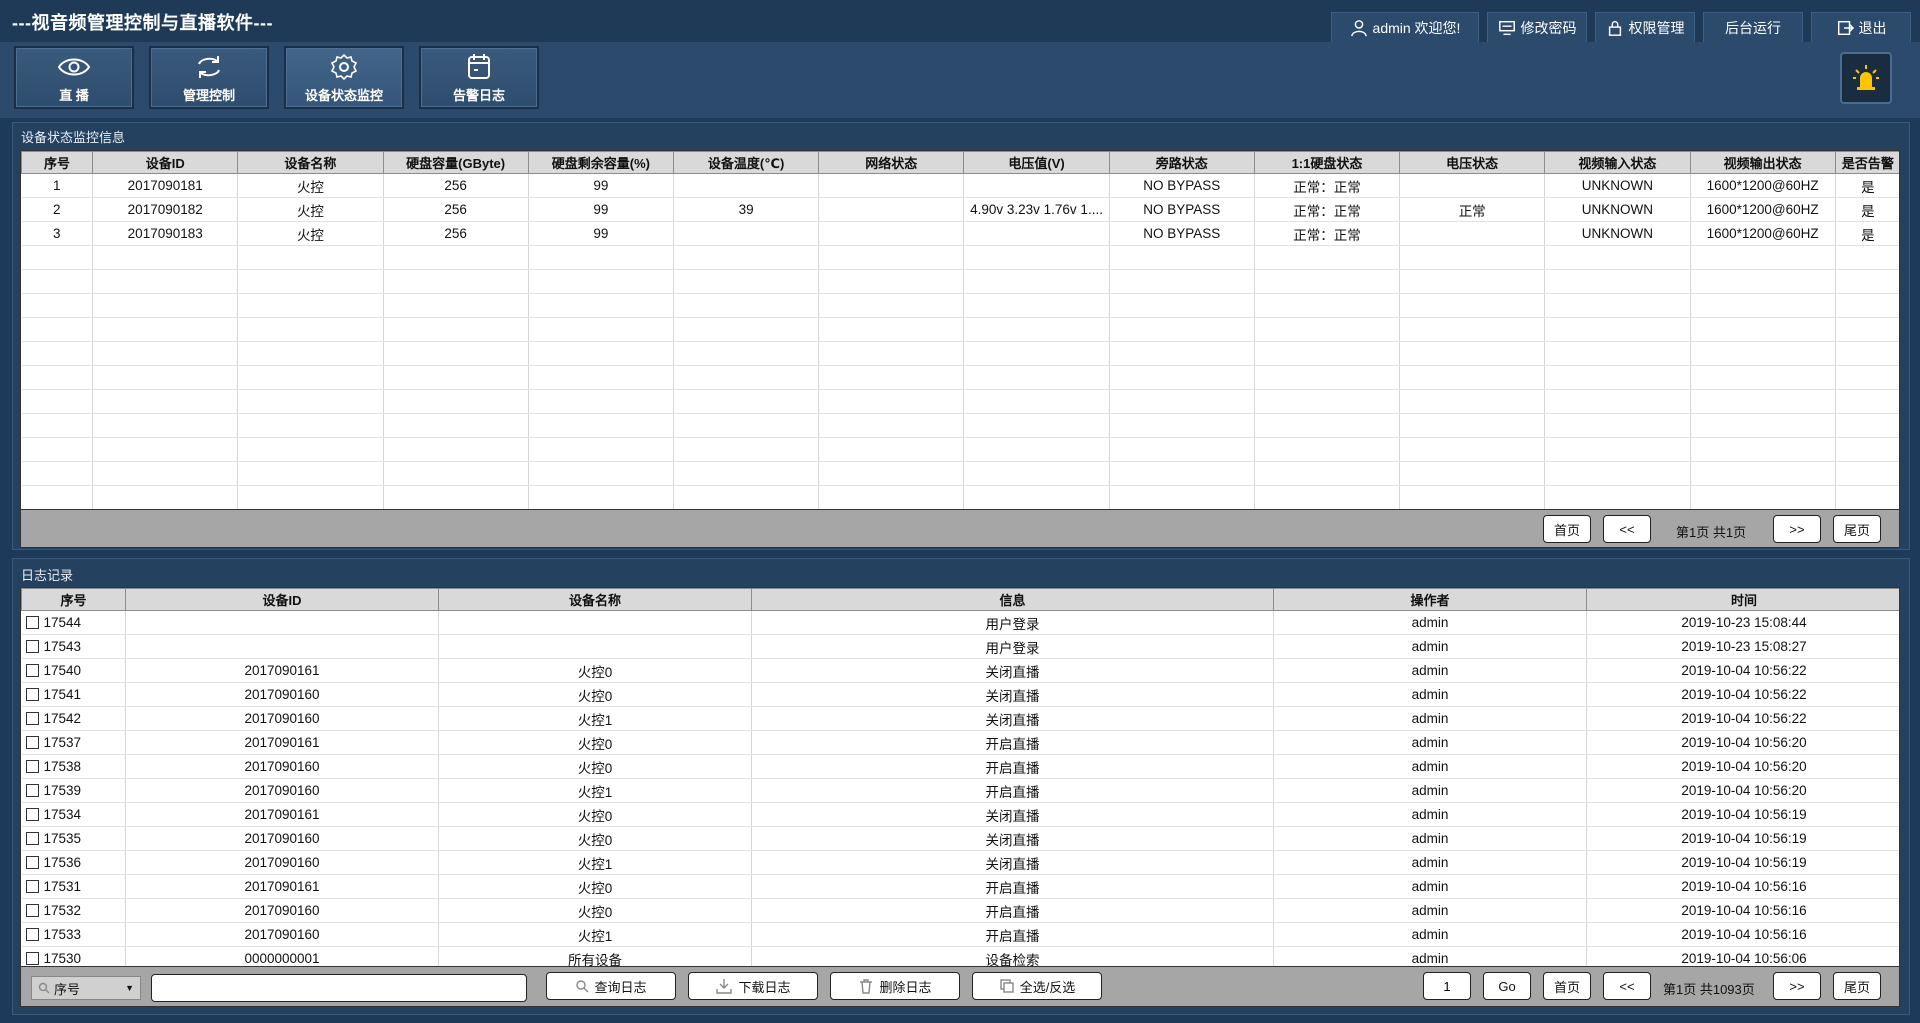  Describe the element at coordinates (611, 986) in the screenshot. I see `query-log-button: 查询日志` at that location.